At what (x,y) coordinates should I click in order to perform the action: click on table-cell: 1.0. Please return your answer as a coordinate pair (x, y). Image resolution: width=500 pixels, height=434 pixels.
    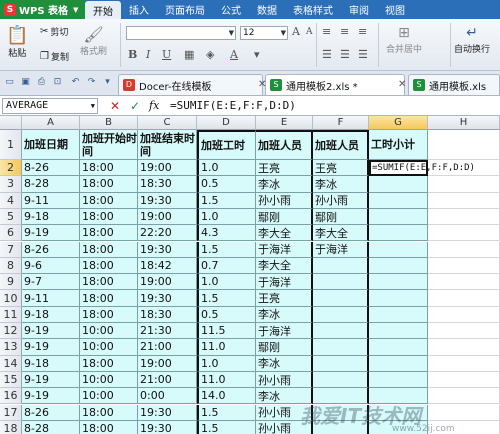
    Looking at the image, I should click on (226, 282).